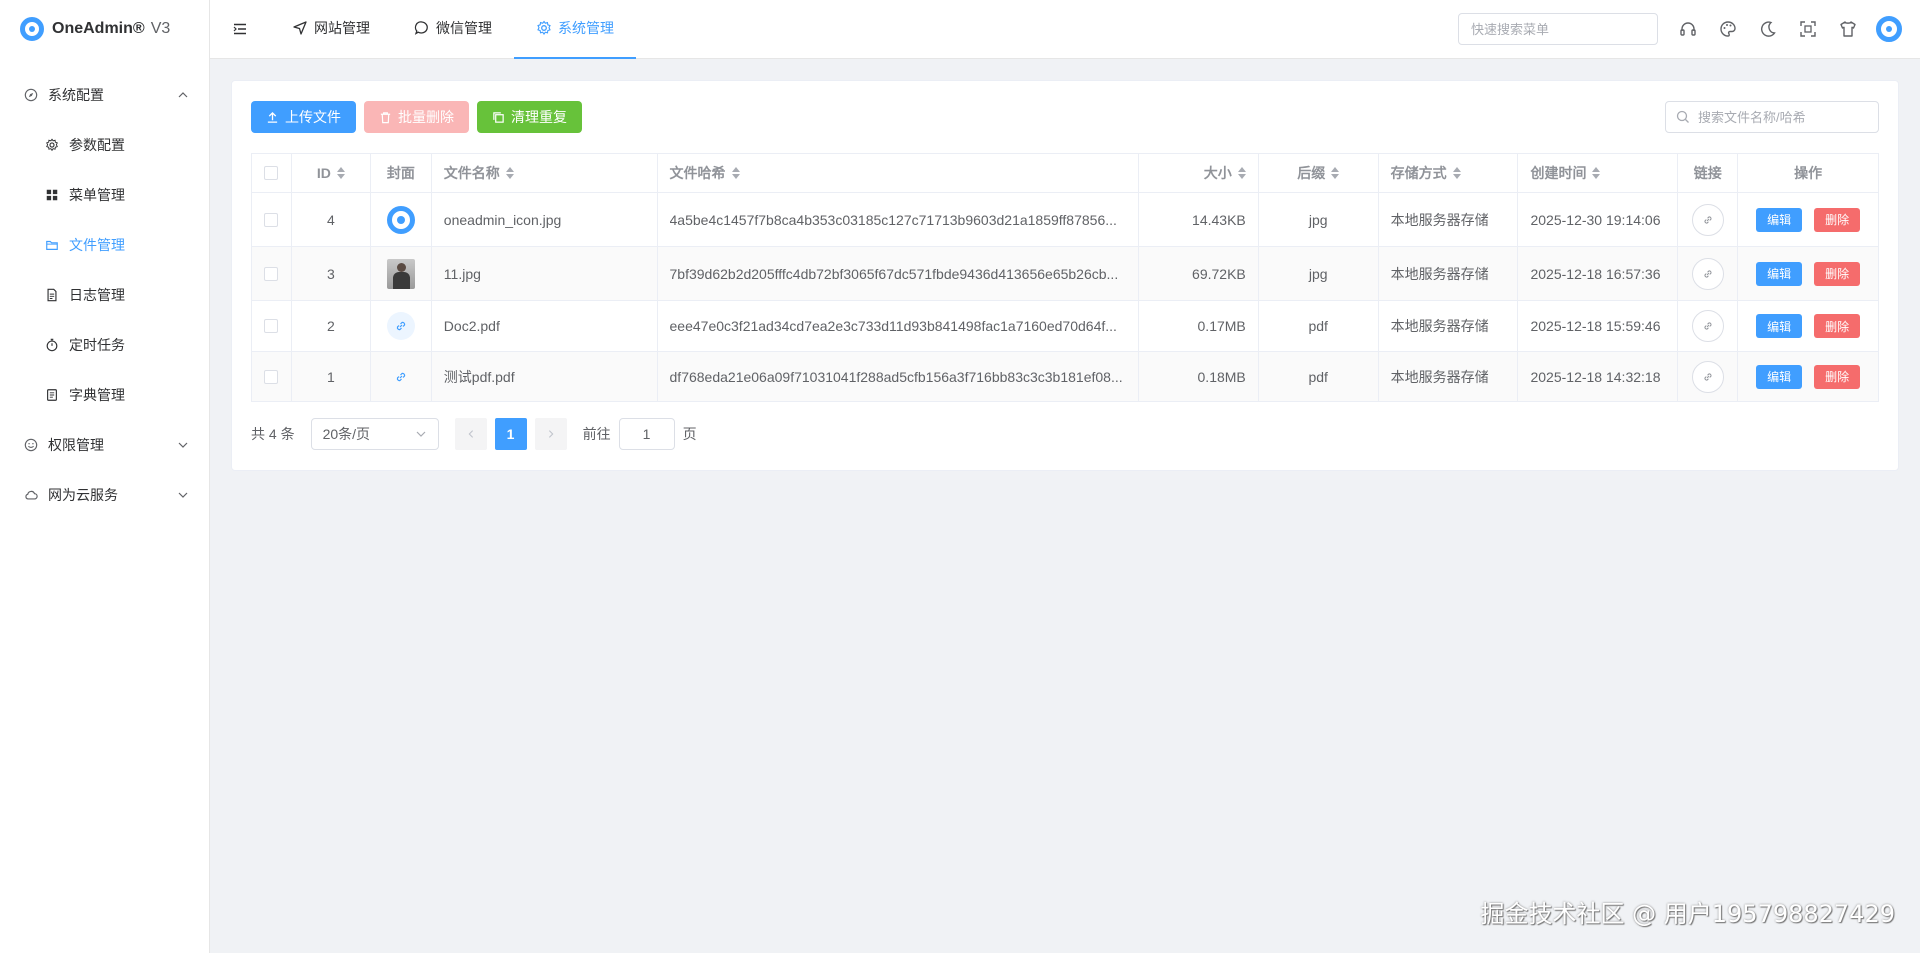 The height and width of the screenshot is (953, 1920). What do you see at coordinates (271, 173) in the screenshot?
I see `select-all-checkbox` at bounding box center [271, 173].